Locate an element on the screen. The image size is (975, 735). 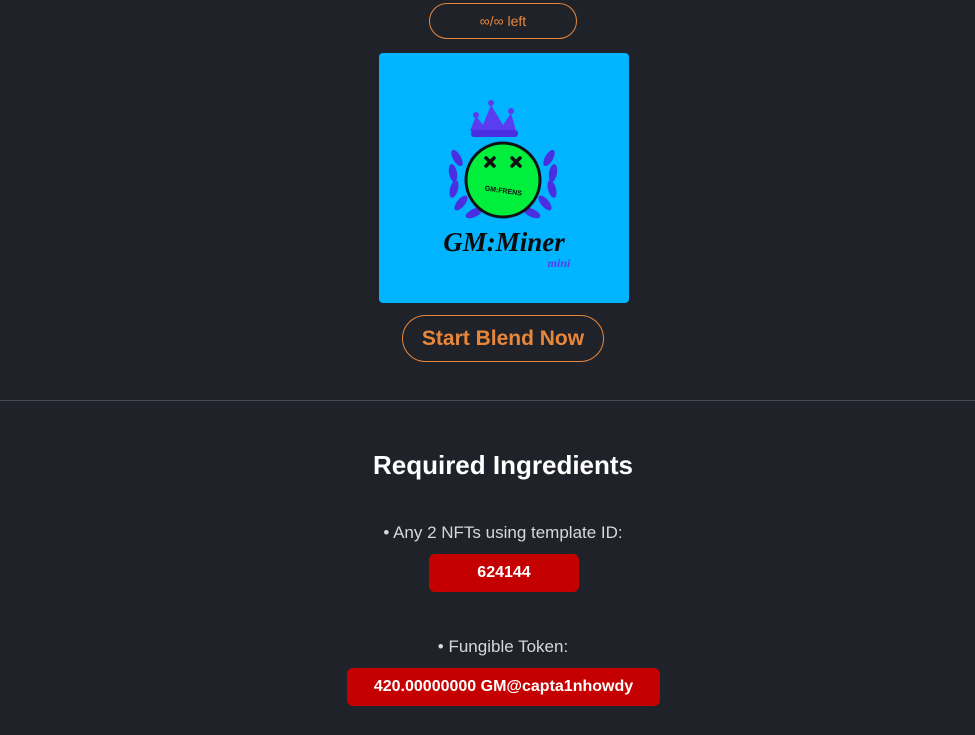
nft-image: GM:FRENS GM:Miner mini is located at coordinates (504, 178).